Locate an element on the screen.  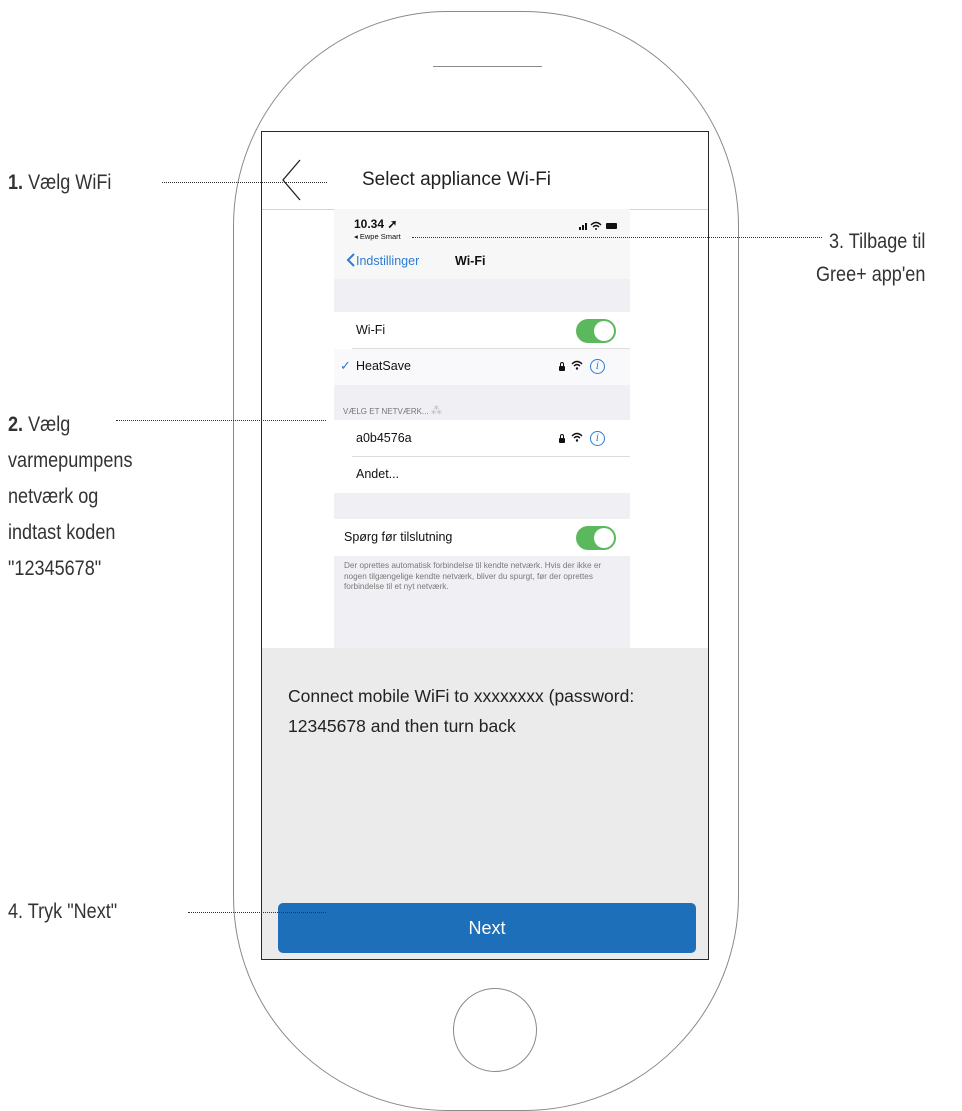
phone-speaker is located at coordinates (487, 66).